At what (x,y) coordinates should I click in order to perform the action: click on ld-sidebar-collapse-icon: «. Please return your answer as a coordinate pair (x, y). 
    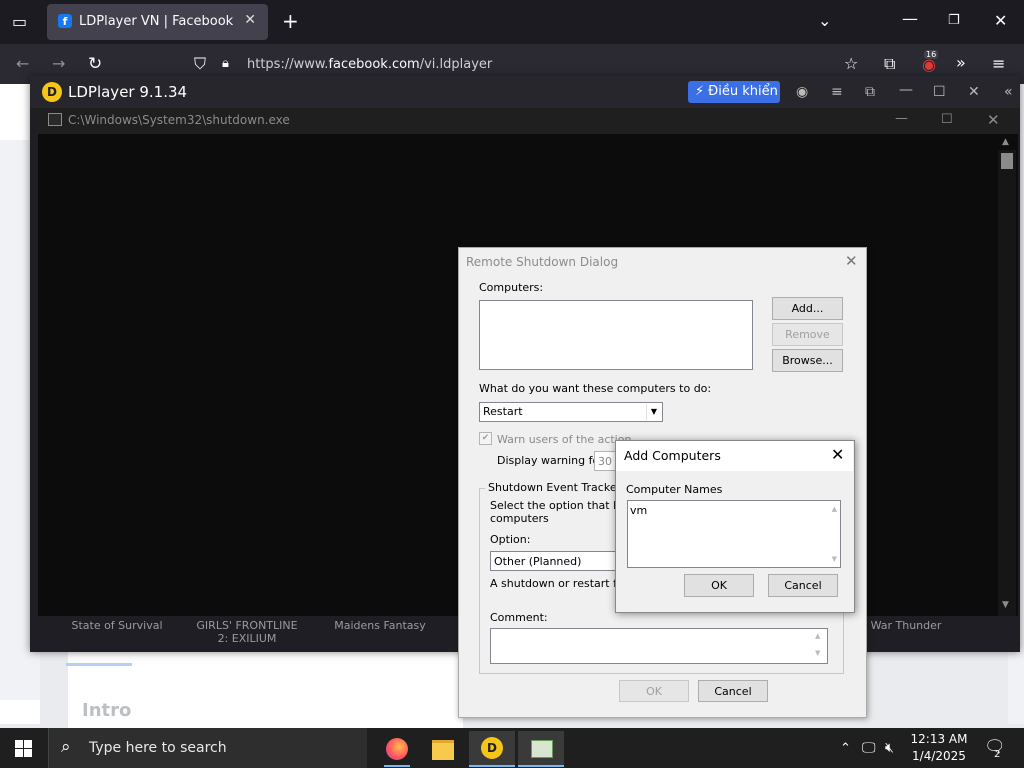
    Looking at the image, I should click on (1008, 92).